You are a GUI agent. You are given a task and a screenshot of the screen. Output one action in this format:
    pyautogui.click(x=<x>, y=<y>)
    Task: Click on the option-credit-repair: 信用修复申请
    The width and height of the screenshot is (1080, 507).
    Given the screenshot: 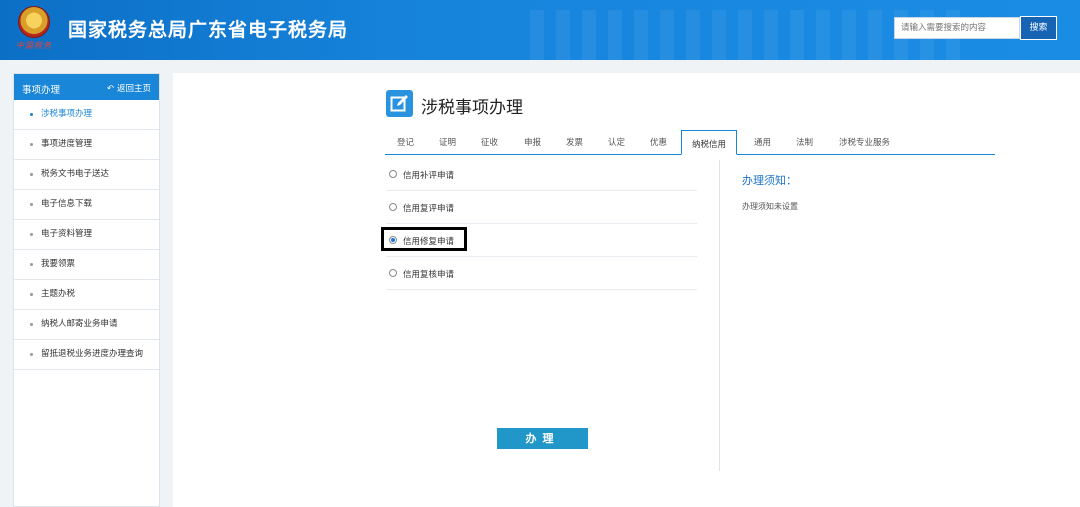 What is the action you would take?
    pyautogui.click(x=539, y=240)
    